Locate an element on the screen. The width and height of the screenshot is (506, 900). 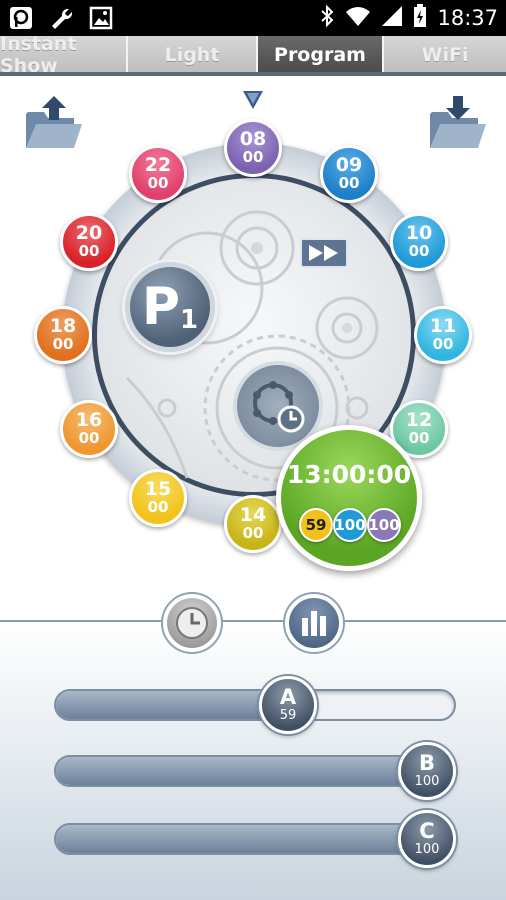
status-bar: 18:37 is located at coordinates (253, 18).